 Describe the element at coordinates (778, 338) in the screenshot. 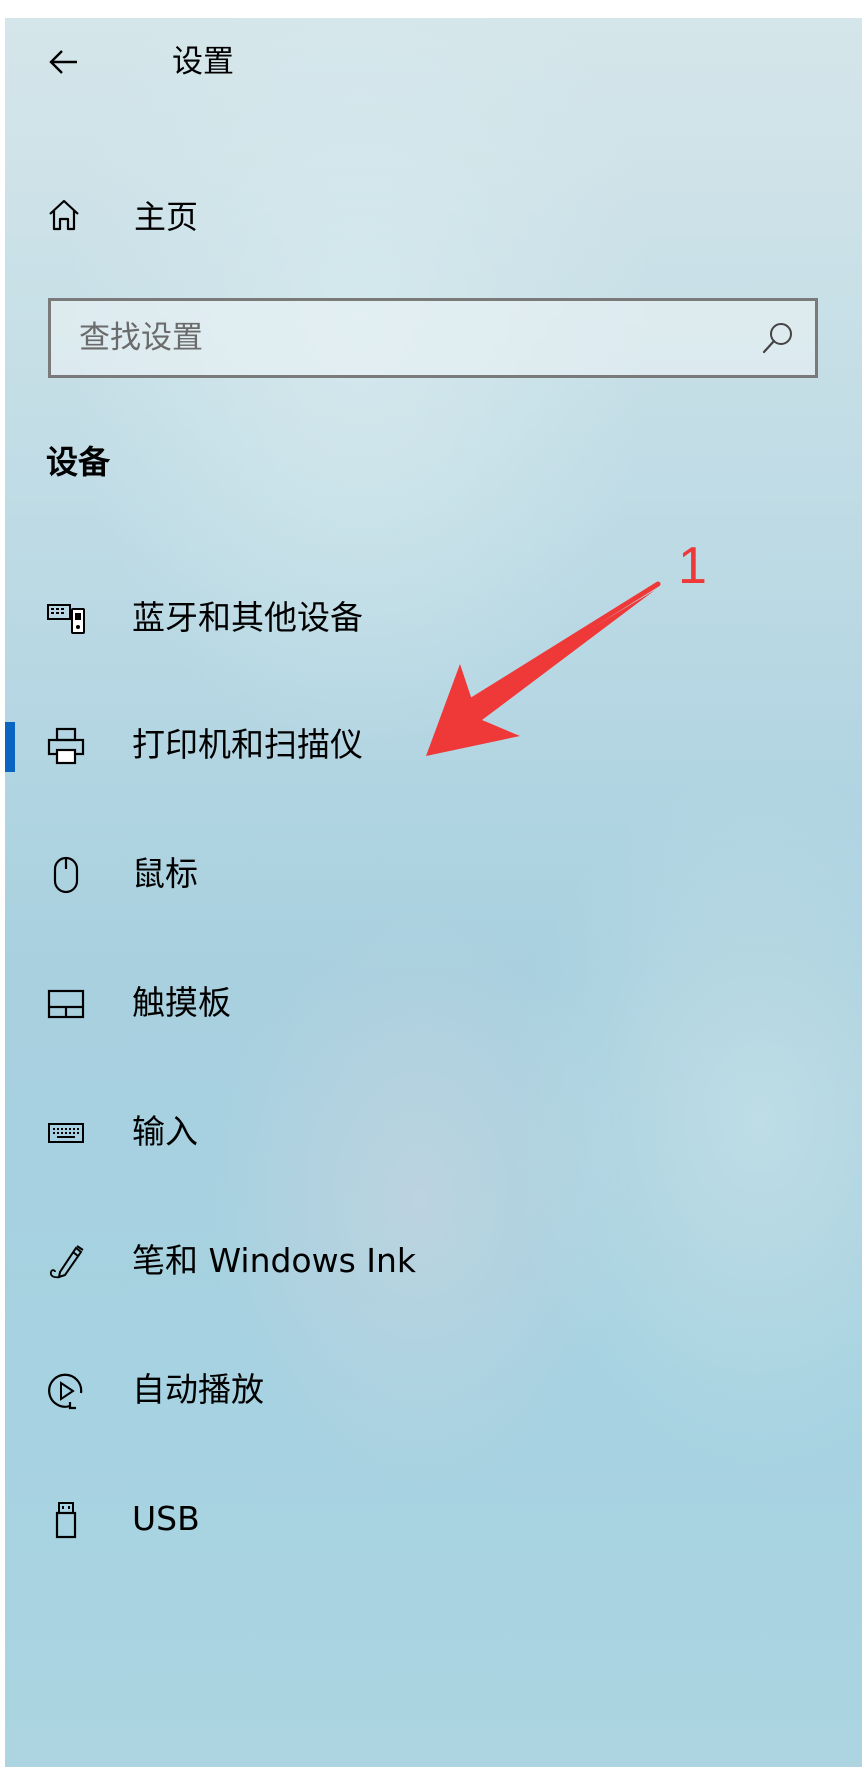

I see `search-icon` at that location.